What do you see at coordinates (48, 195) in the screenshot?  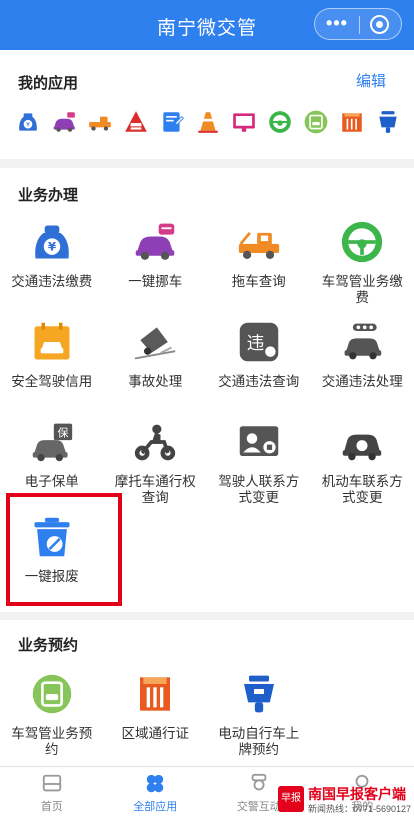 I see `business-title: 业务办理` at bounding box center [48, 195].